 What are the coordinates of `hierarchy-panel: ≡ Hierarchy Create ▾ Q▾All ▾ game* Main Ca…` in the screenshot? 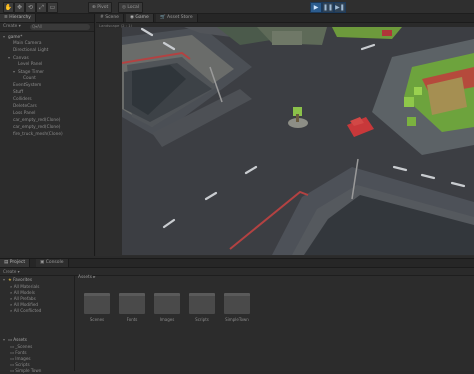 It's located at (47, 135).